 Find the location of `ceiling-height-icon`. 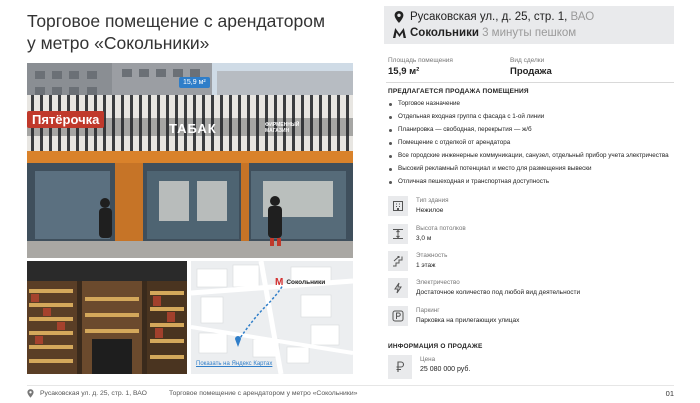

ceiling-height-icon is located at coordinates (398, 234).